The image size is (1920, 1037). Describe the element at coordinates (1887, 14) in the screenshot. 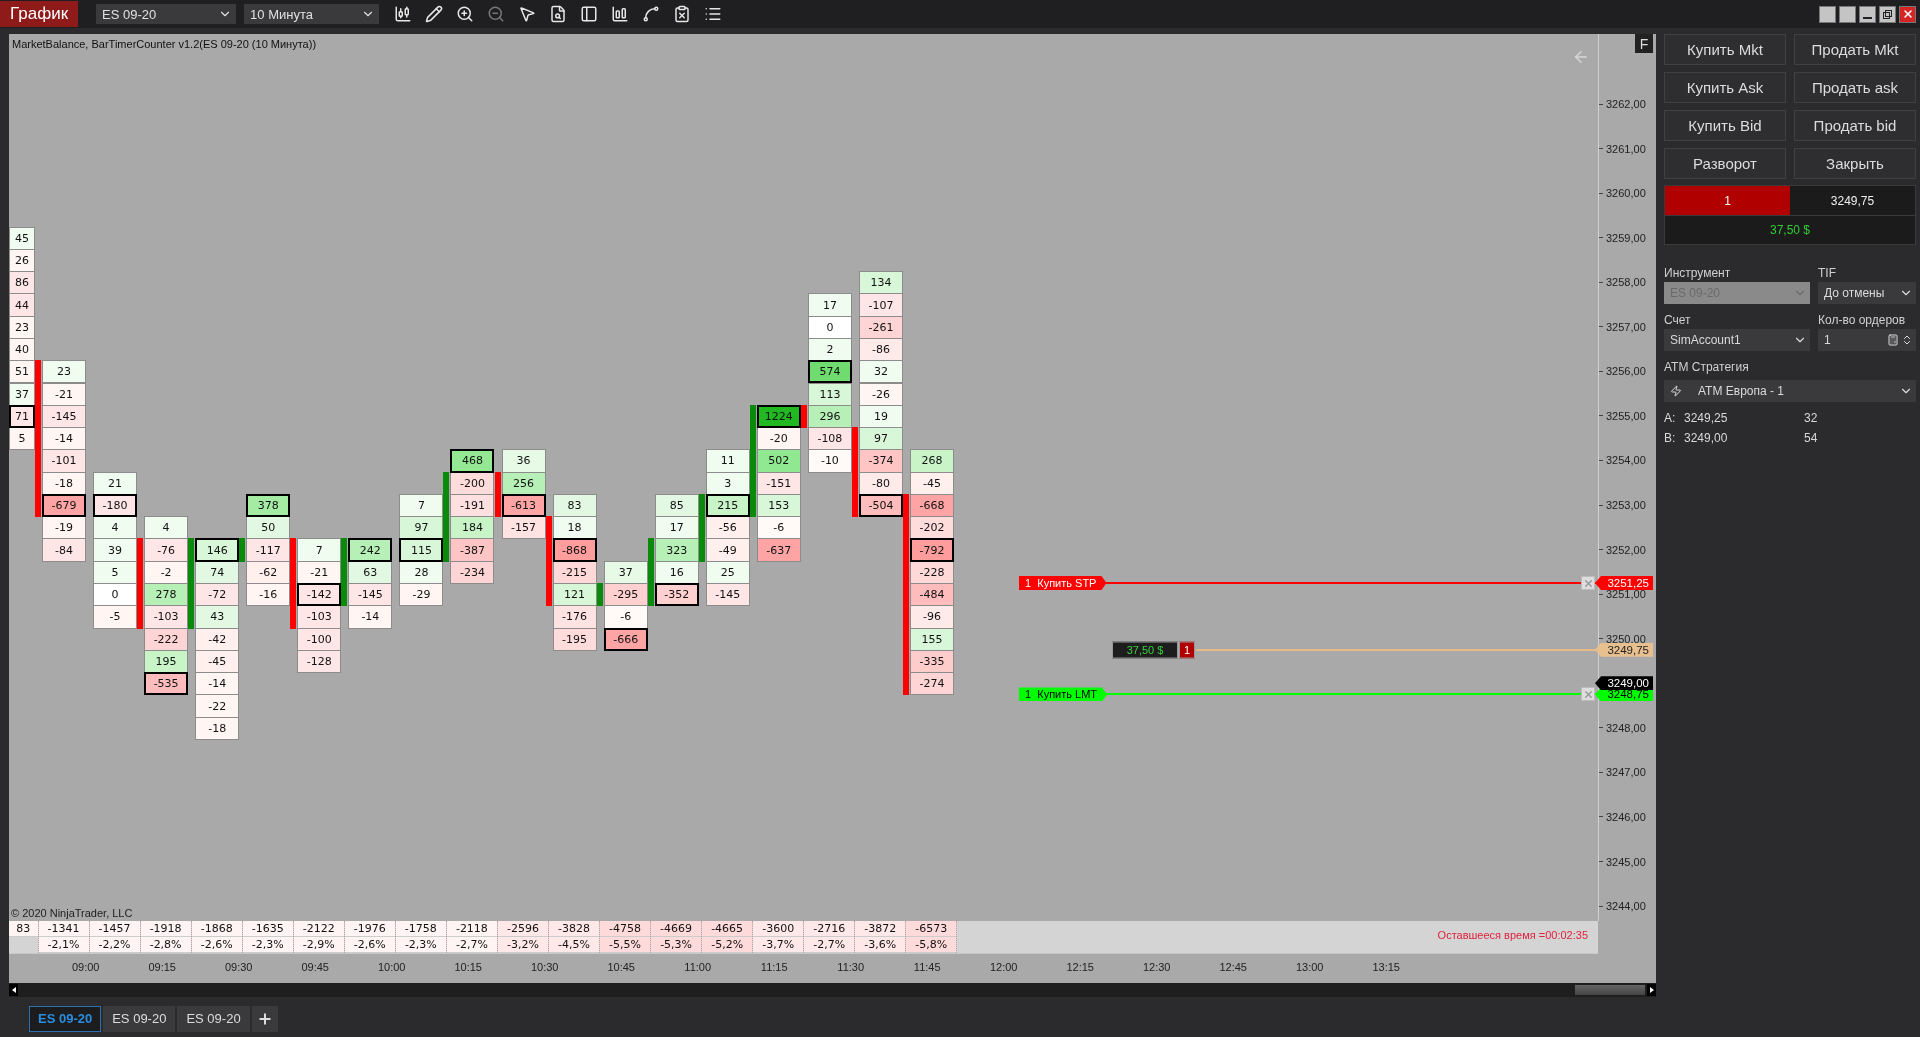

I see `restore-button` at that location.